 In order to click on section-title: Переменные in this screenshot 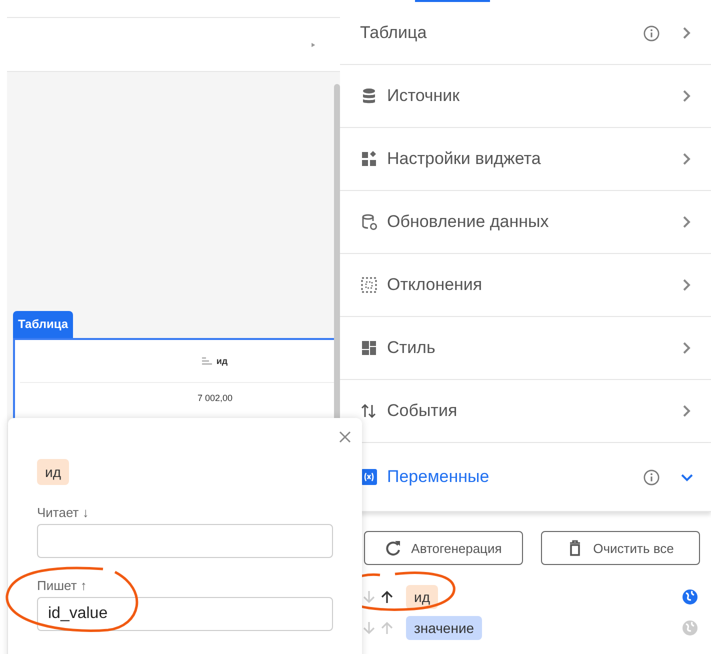, I will do `click(438, 477)`.